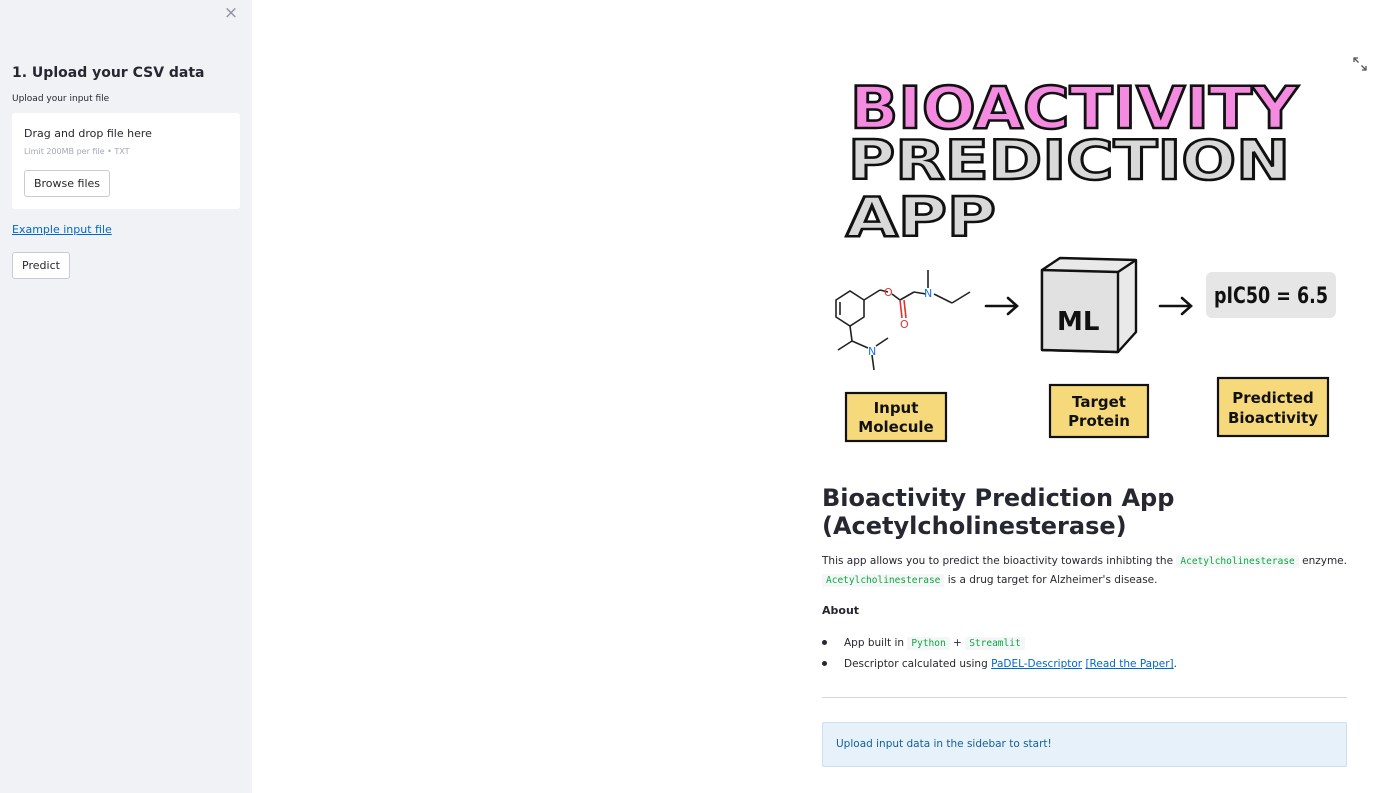  What do you see at coordinates (1078, 322) in the screenshot?
I see `ml-label: ML` at bounding box center [1078, 322].